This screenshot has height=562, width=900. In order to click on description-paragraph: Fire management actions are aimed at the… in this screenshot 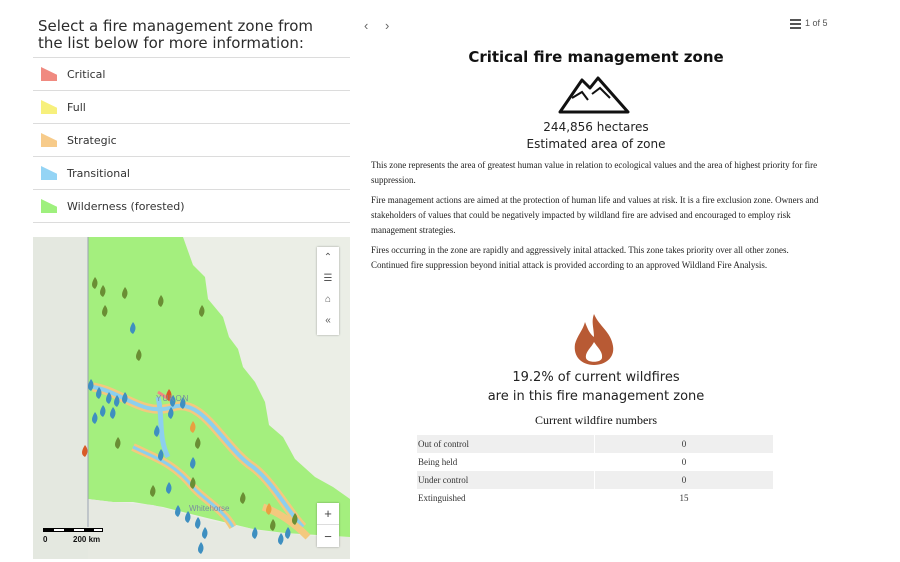, I will do `click(595, 215)`.